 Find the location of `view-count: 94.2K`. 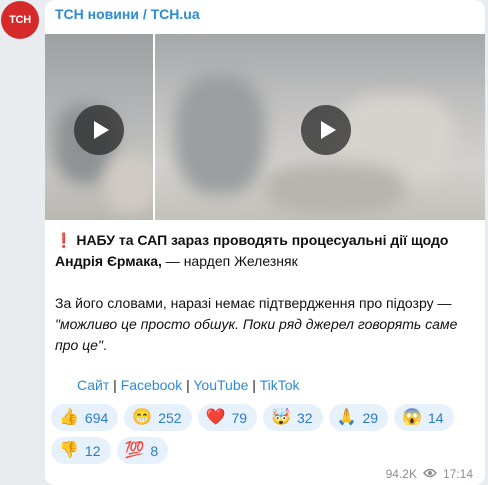

view-count: 94.2K is located at coordinates (401, 474).